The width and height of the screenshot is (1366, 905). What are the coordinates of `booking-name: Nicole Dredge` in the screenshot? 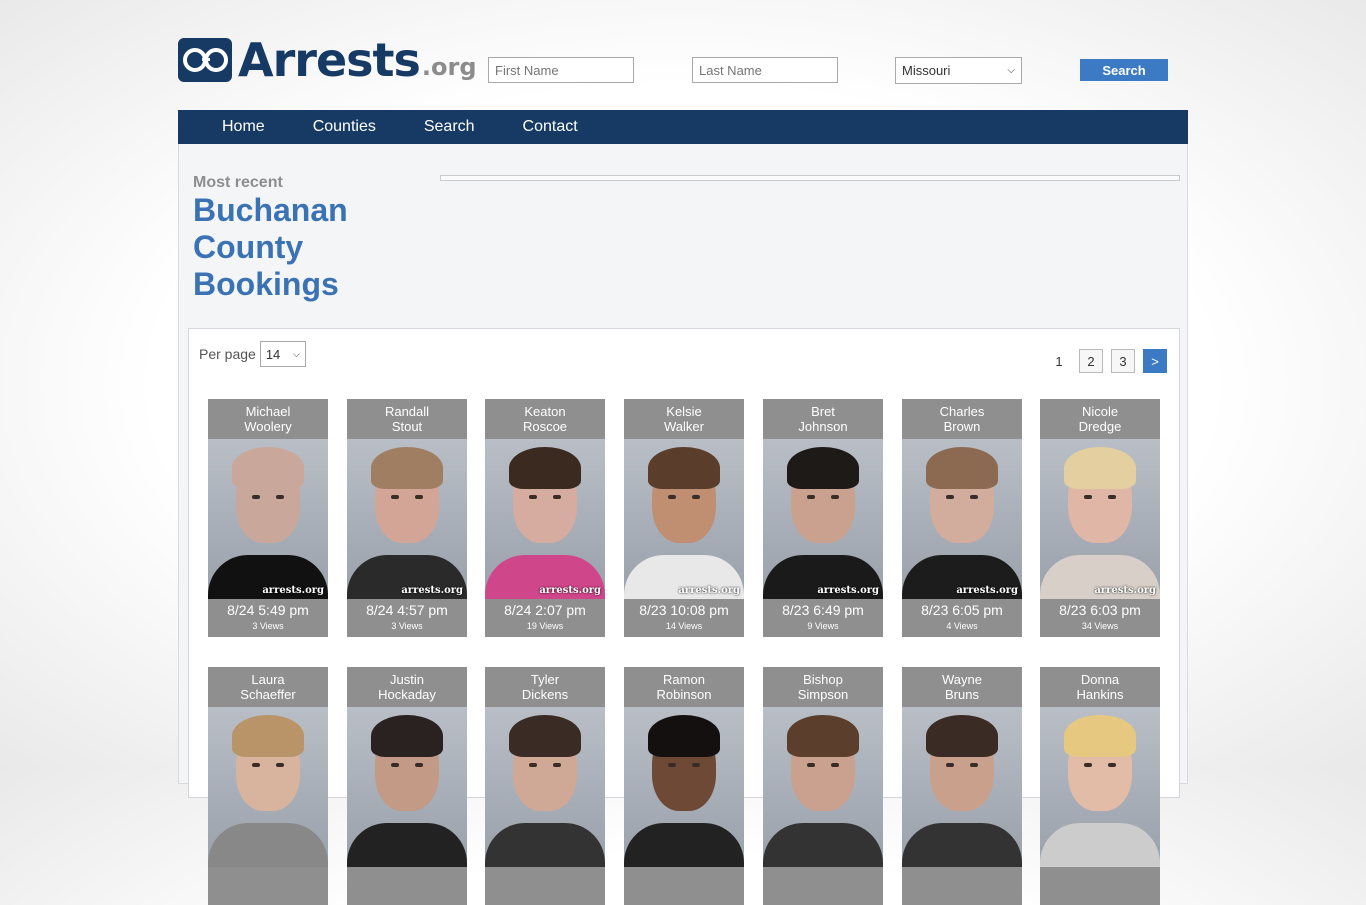 It's located at (1100, 419).